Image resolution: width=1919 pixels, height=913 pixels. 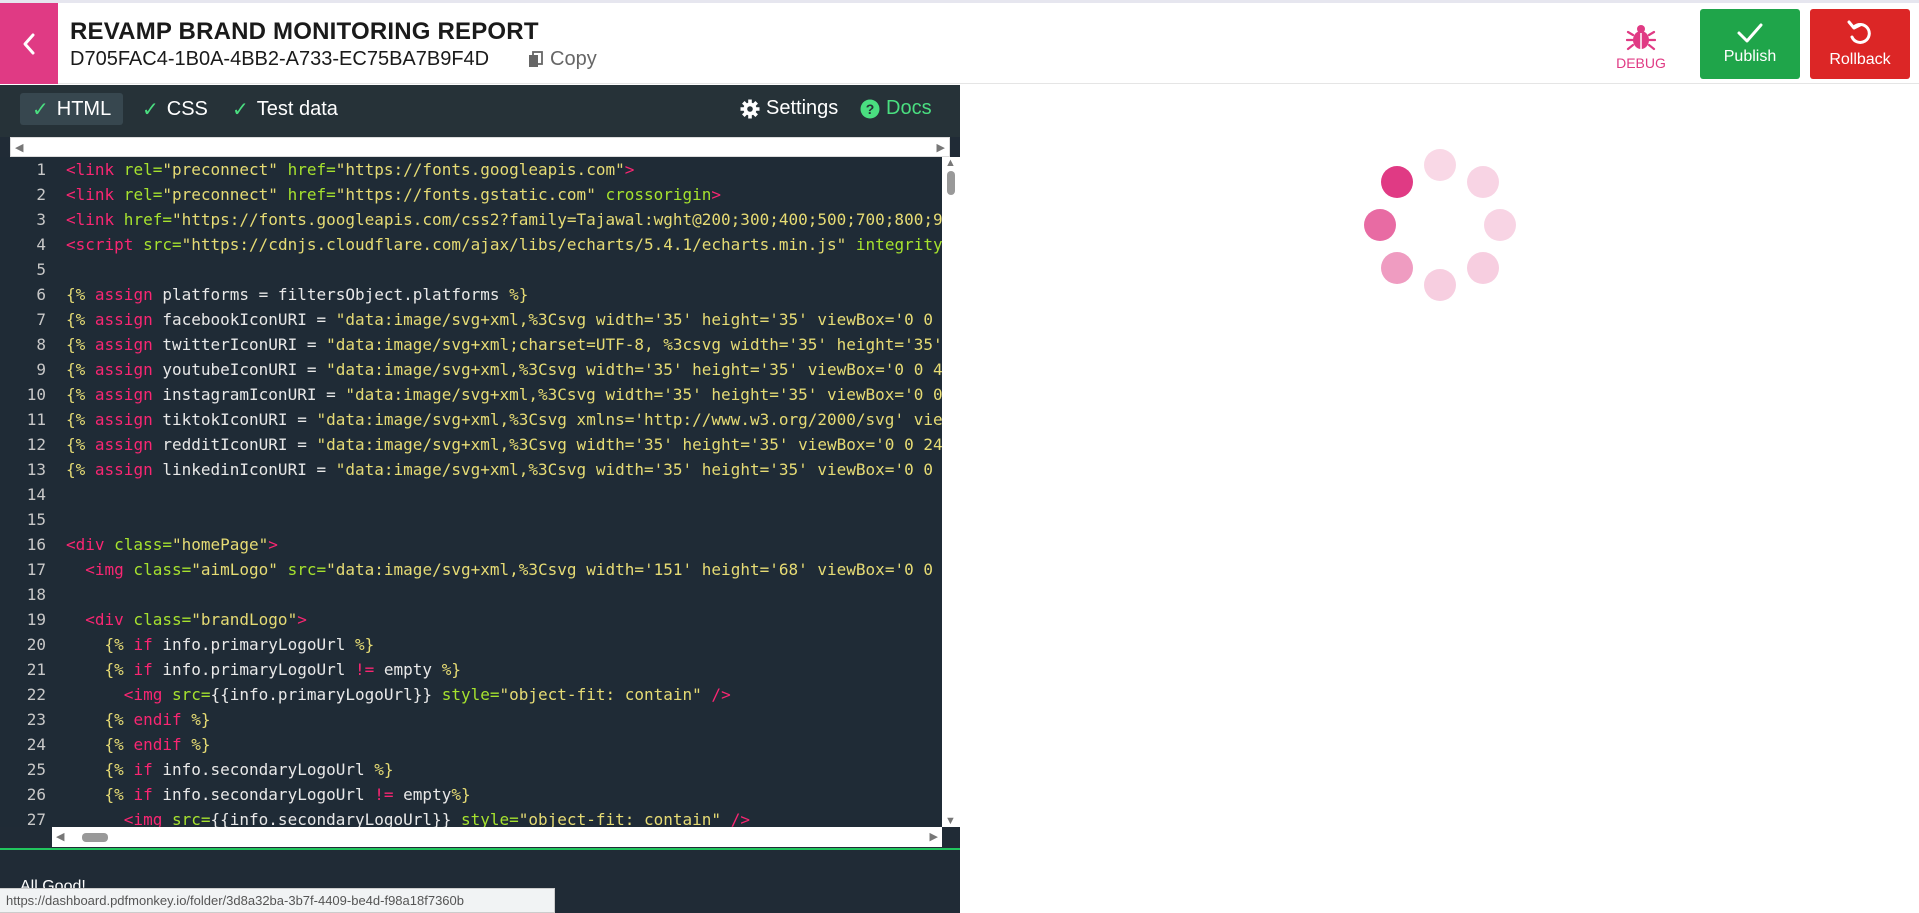 I want to click on debug-button: DEBUG, so click(x=1641, y=47).